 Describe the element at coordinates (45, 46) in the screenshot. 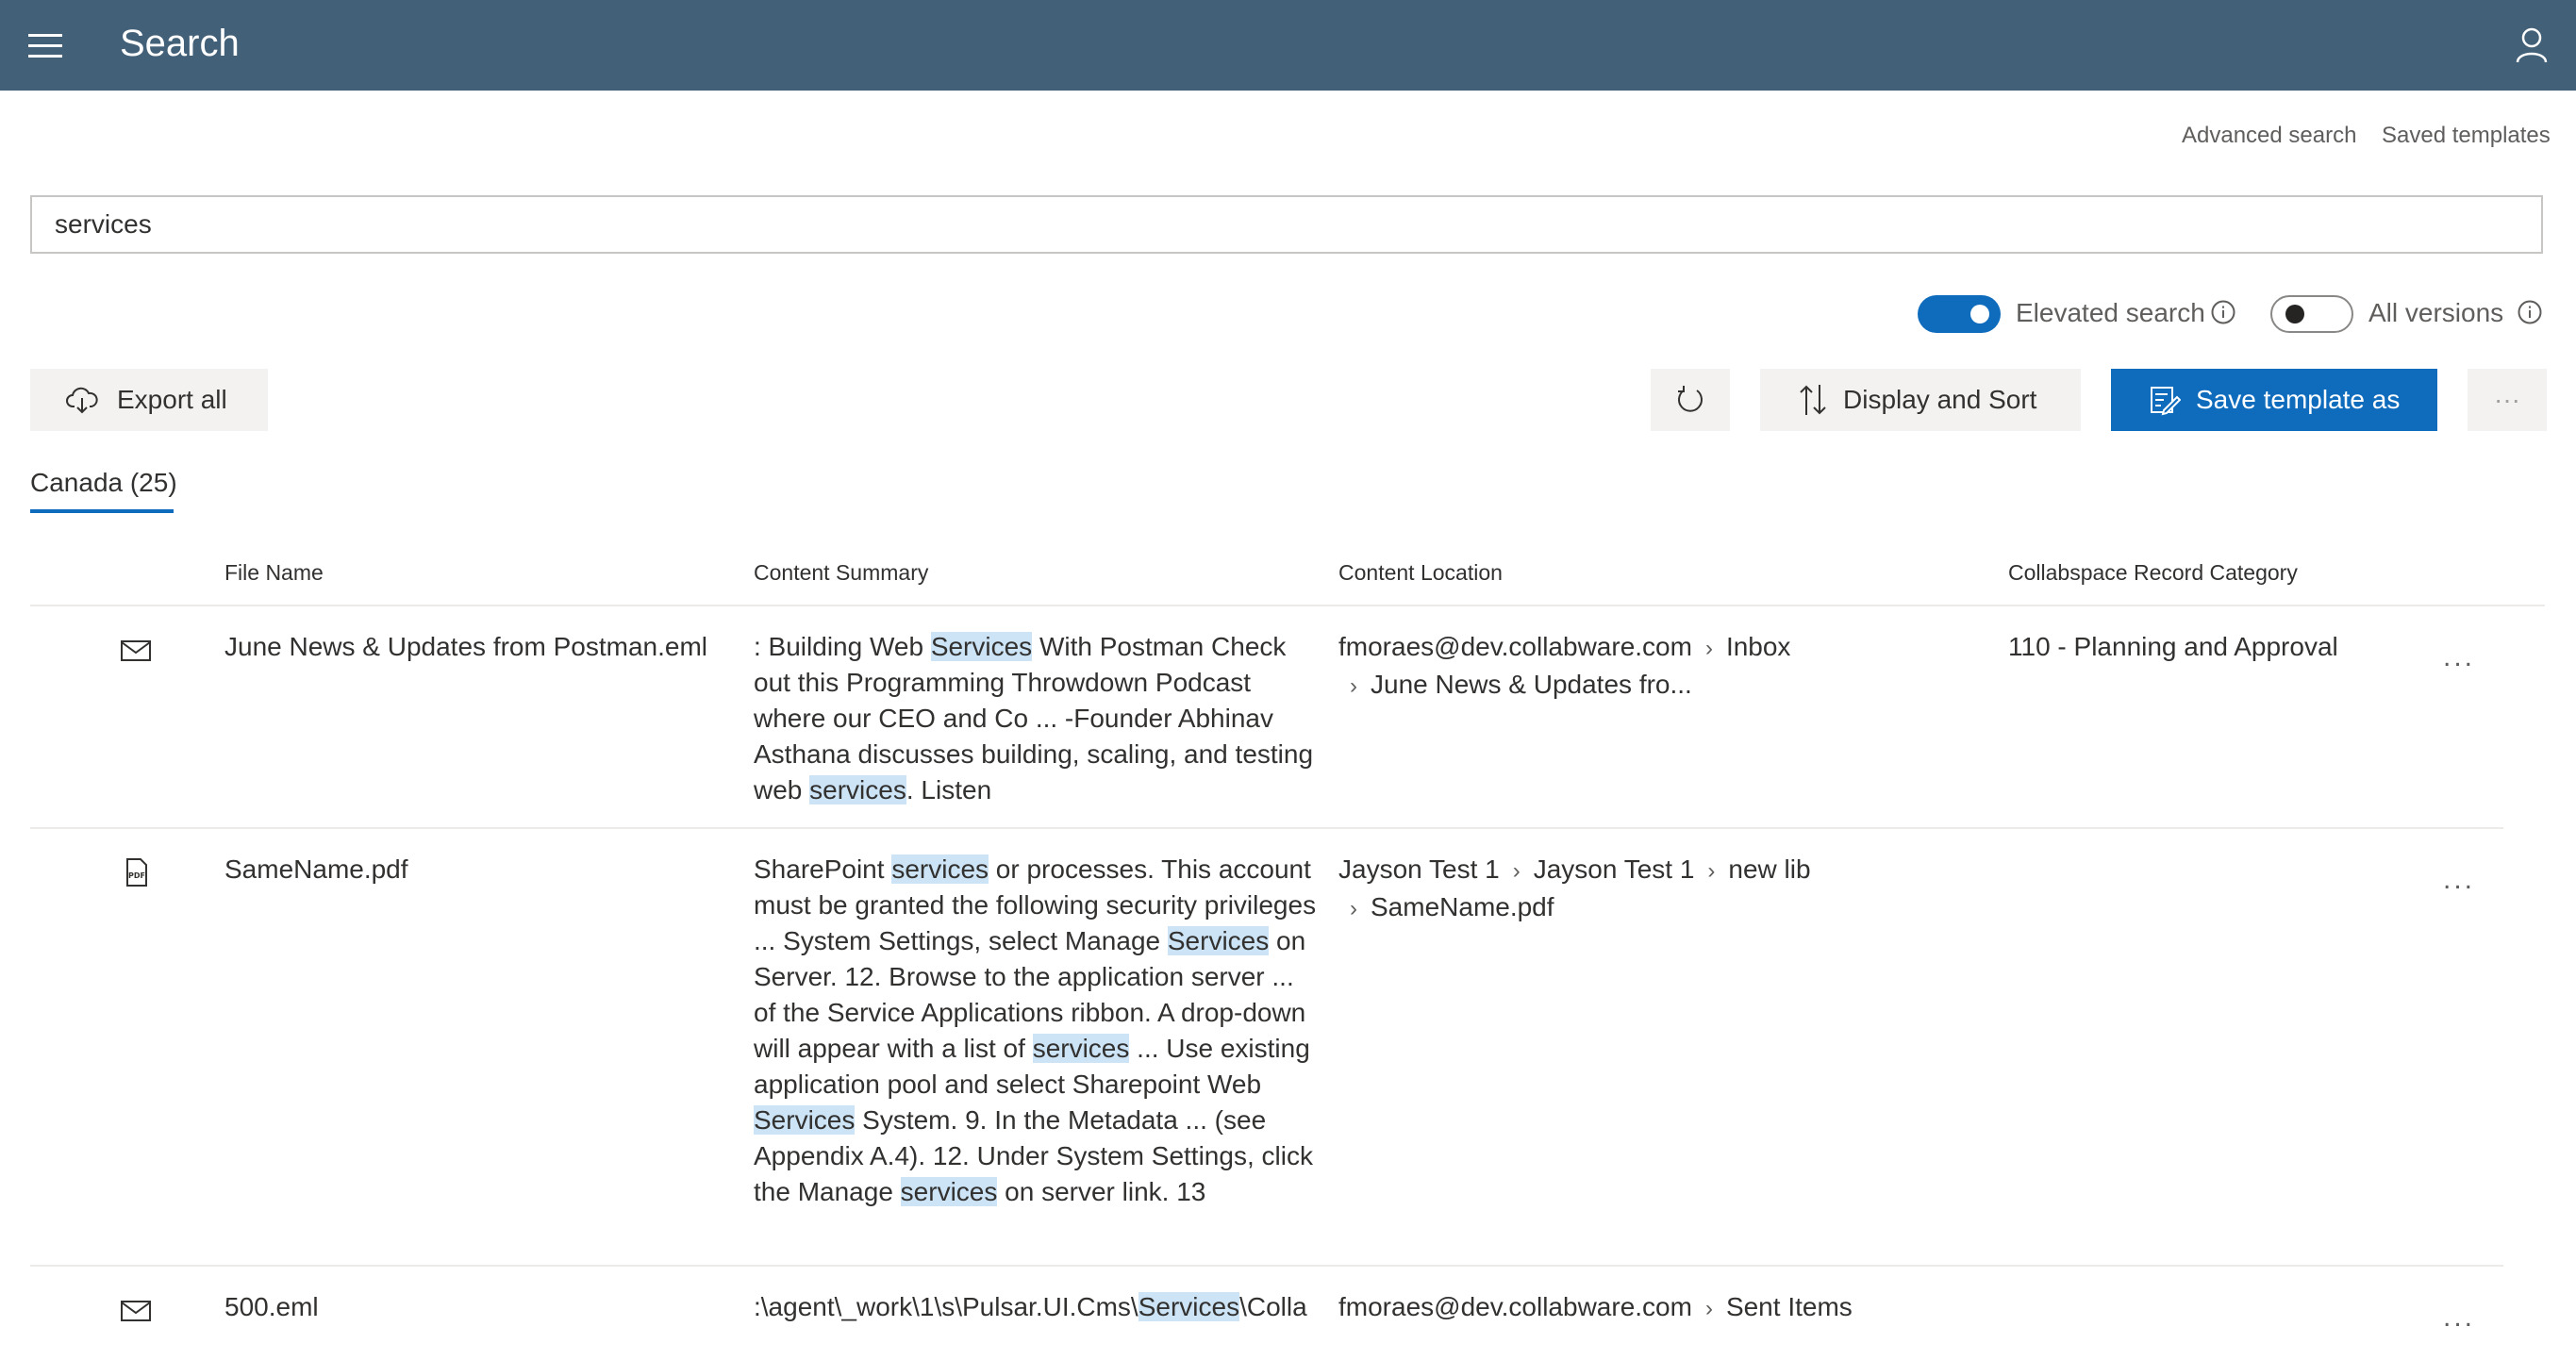

I see `menu-icon` at that location.